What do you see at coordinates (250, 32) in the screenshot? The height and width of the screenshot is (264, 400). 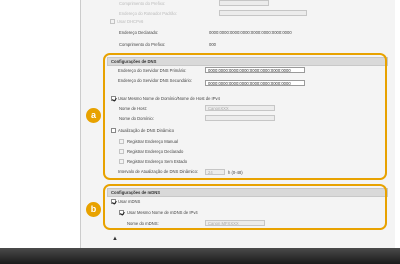 I see `declared-address-value: 0000:0000:0000:0000:0000:0000:0000:0000` at bounding box center [250, 32].